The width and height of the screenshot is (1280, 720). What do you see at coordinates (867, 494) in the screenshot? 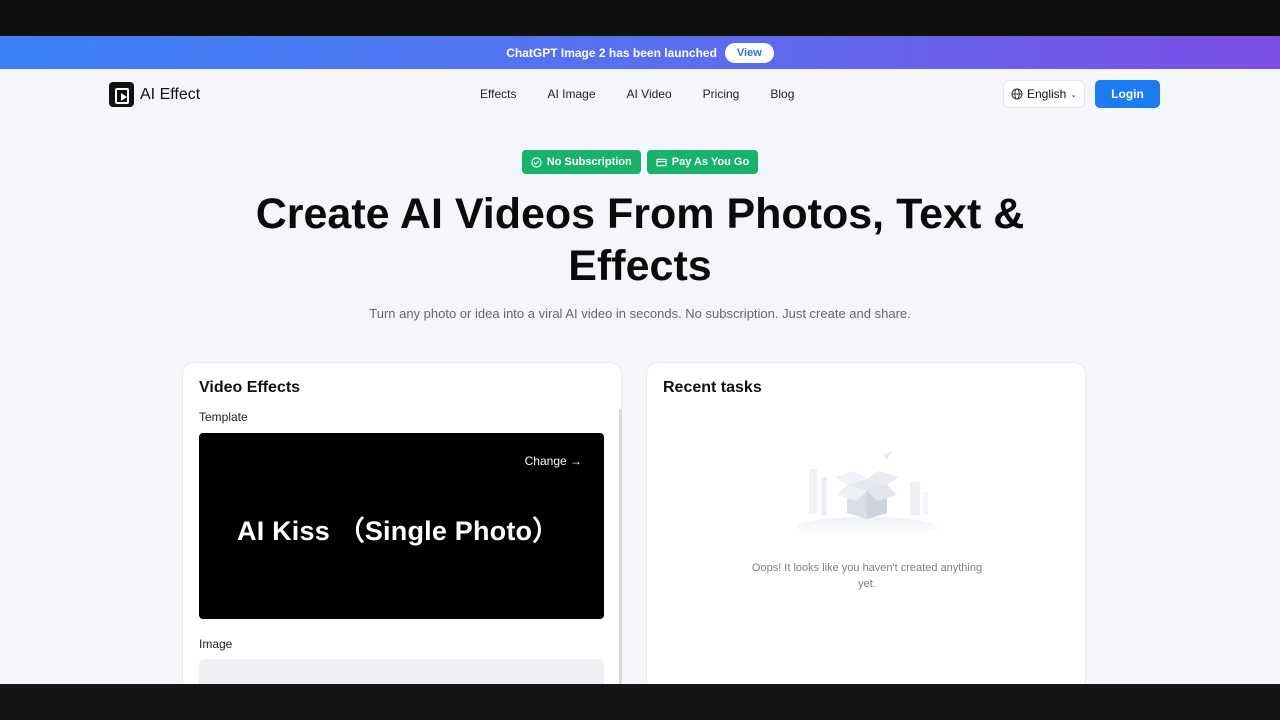
I see `empty-box-icon` at bounding box center [867, 494].